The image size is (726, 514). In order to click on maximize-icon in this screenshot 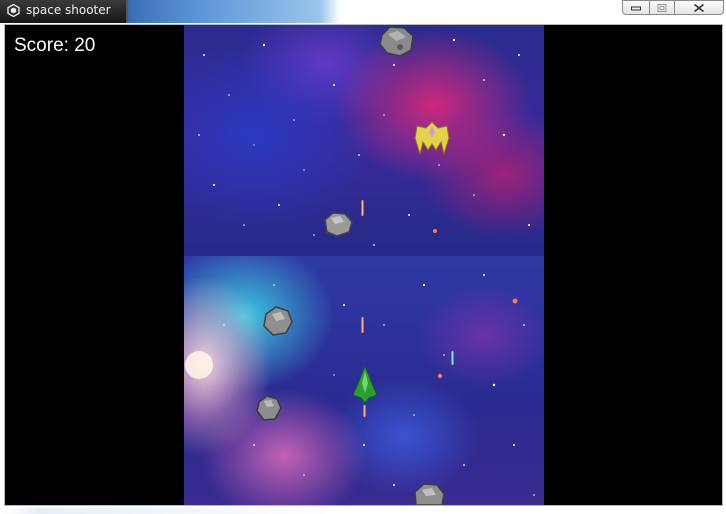, I will do `click(662, 7)`.